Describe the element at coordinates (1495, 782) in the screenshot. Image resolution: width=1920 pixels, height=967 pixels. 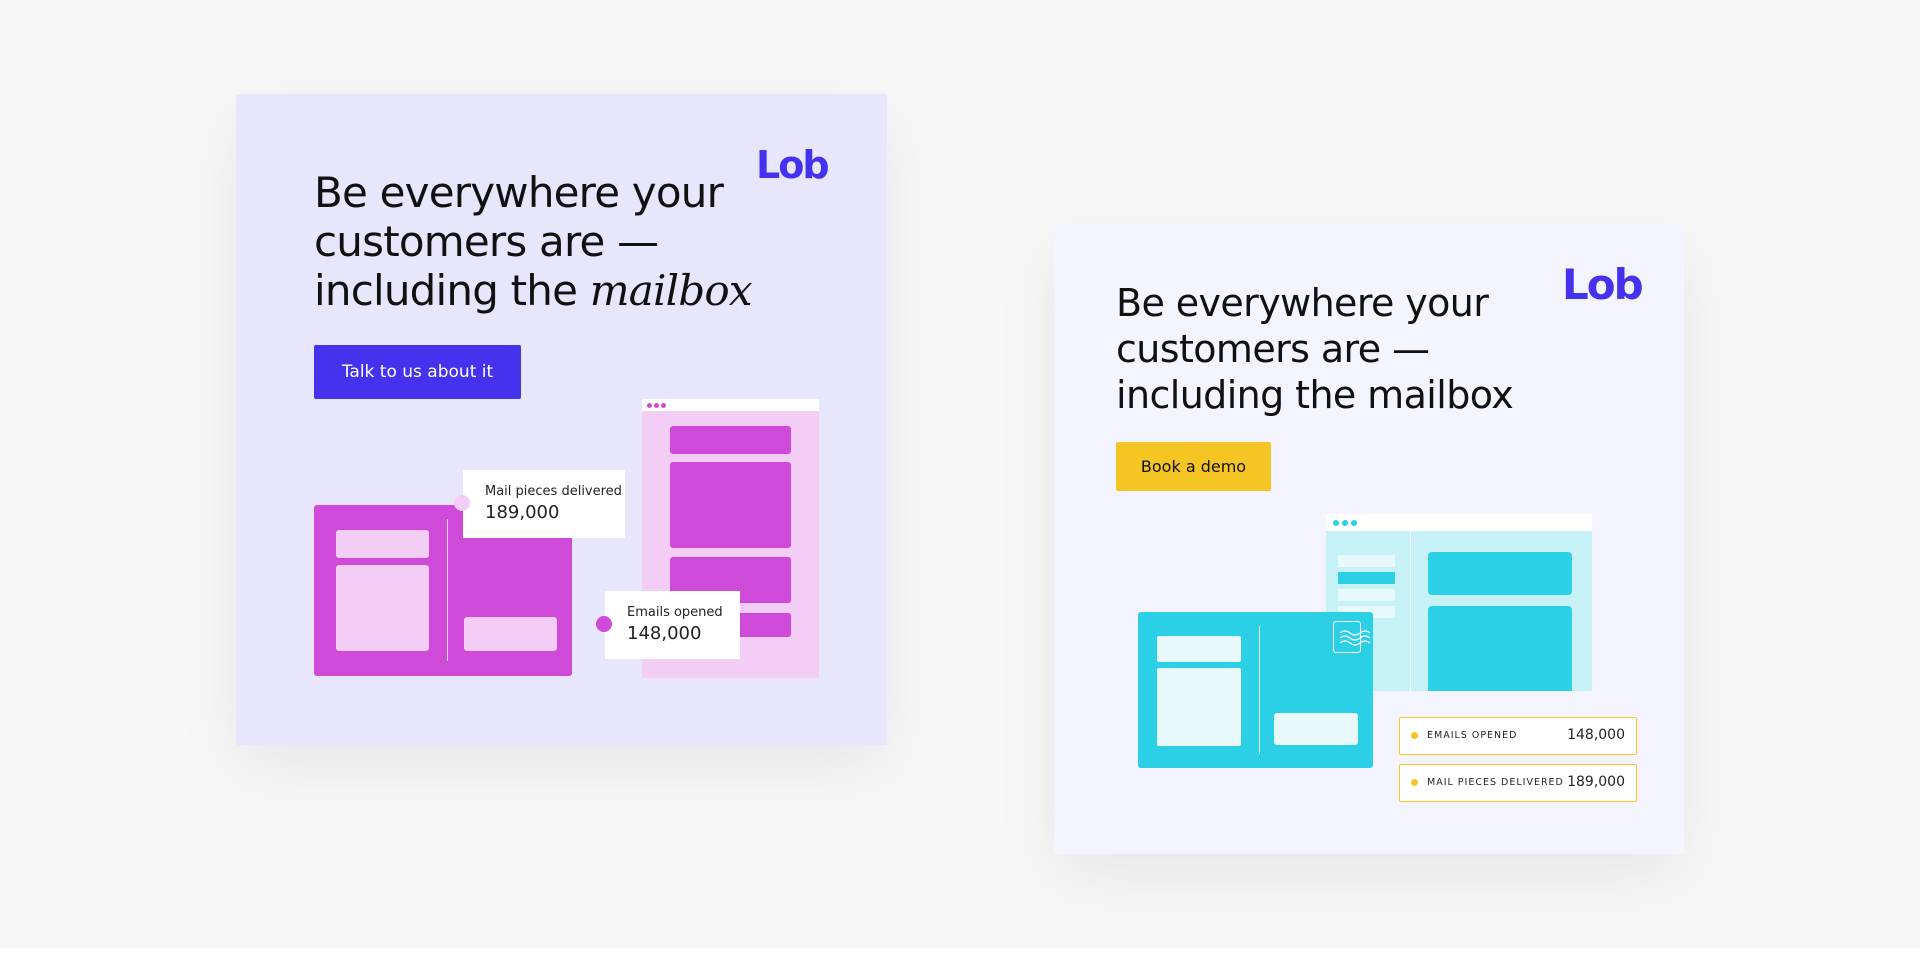
I see `stat-label: MAIL PIECES DELIVERED` at that location.